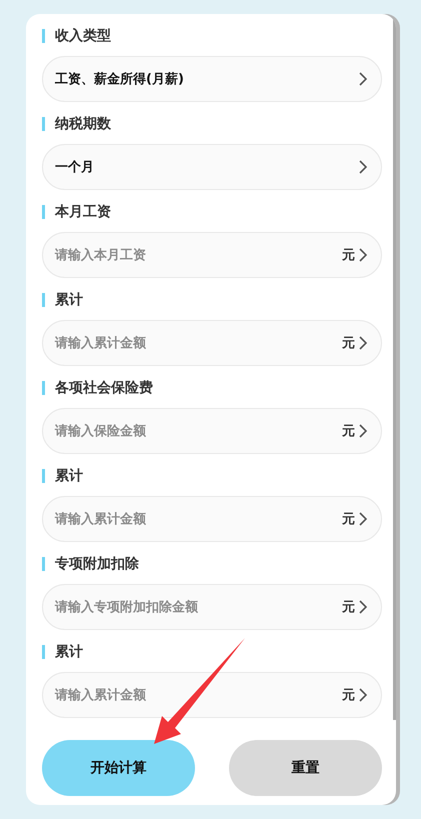  Describe the element at coordinates (212, 607) in the screenshot. I see `amount-input-field: 请输入专项附加扣除金额 元` at that location.